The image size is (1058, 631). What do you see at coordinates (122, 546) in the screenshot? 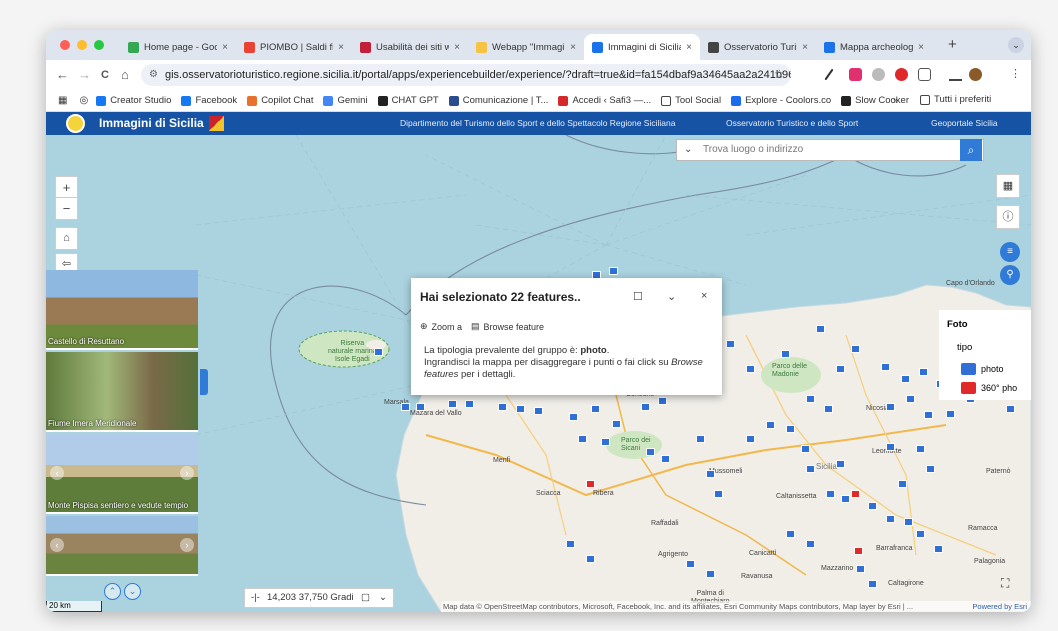
I see `photo-card-4: ‹ ›` at bounding box center [122, 546].